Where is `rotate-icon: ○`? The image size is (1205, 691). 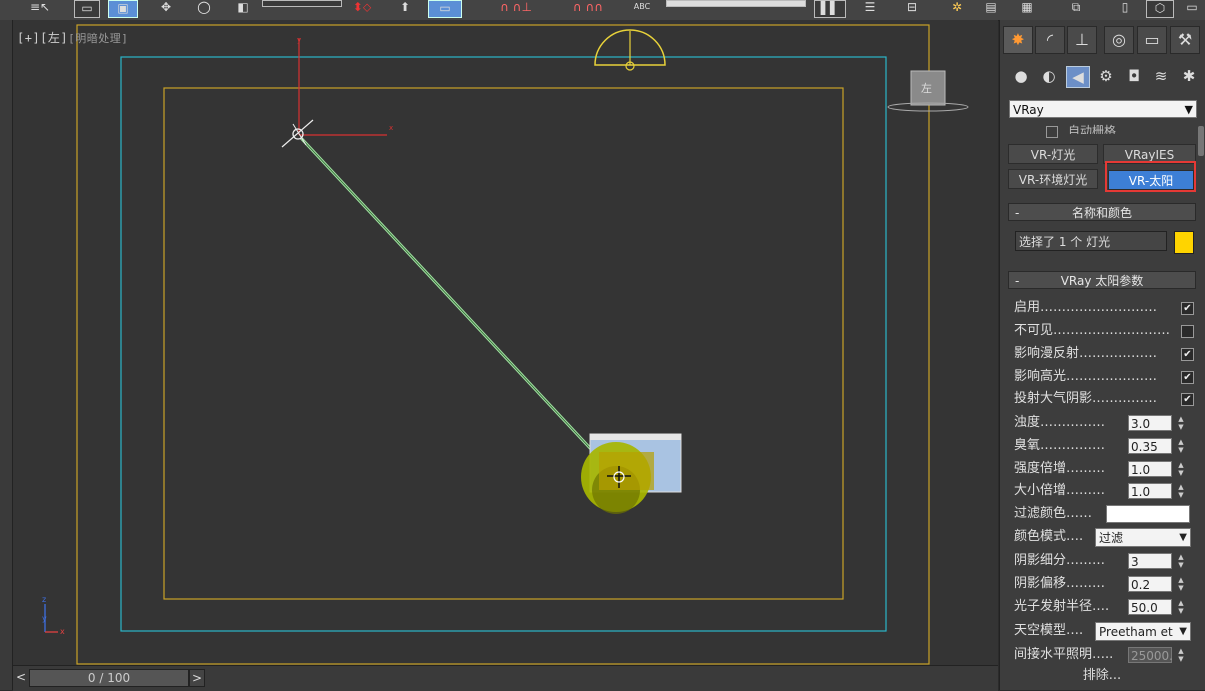 rotate-icon: ○ is located at coordinates (204, 8).